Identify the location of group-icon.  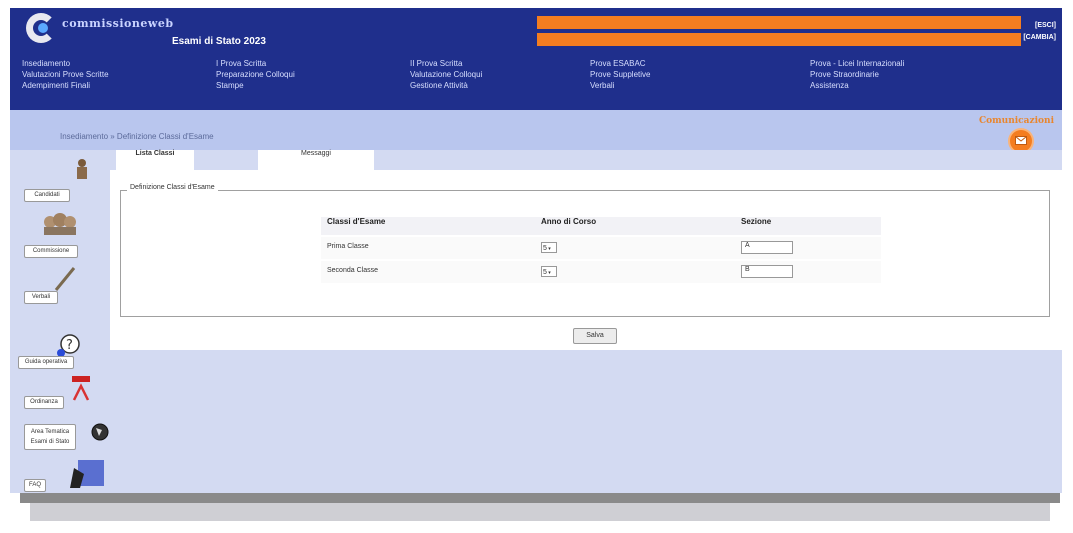
(60, 224).